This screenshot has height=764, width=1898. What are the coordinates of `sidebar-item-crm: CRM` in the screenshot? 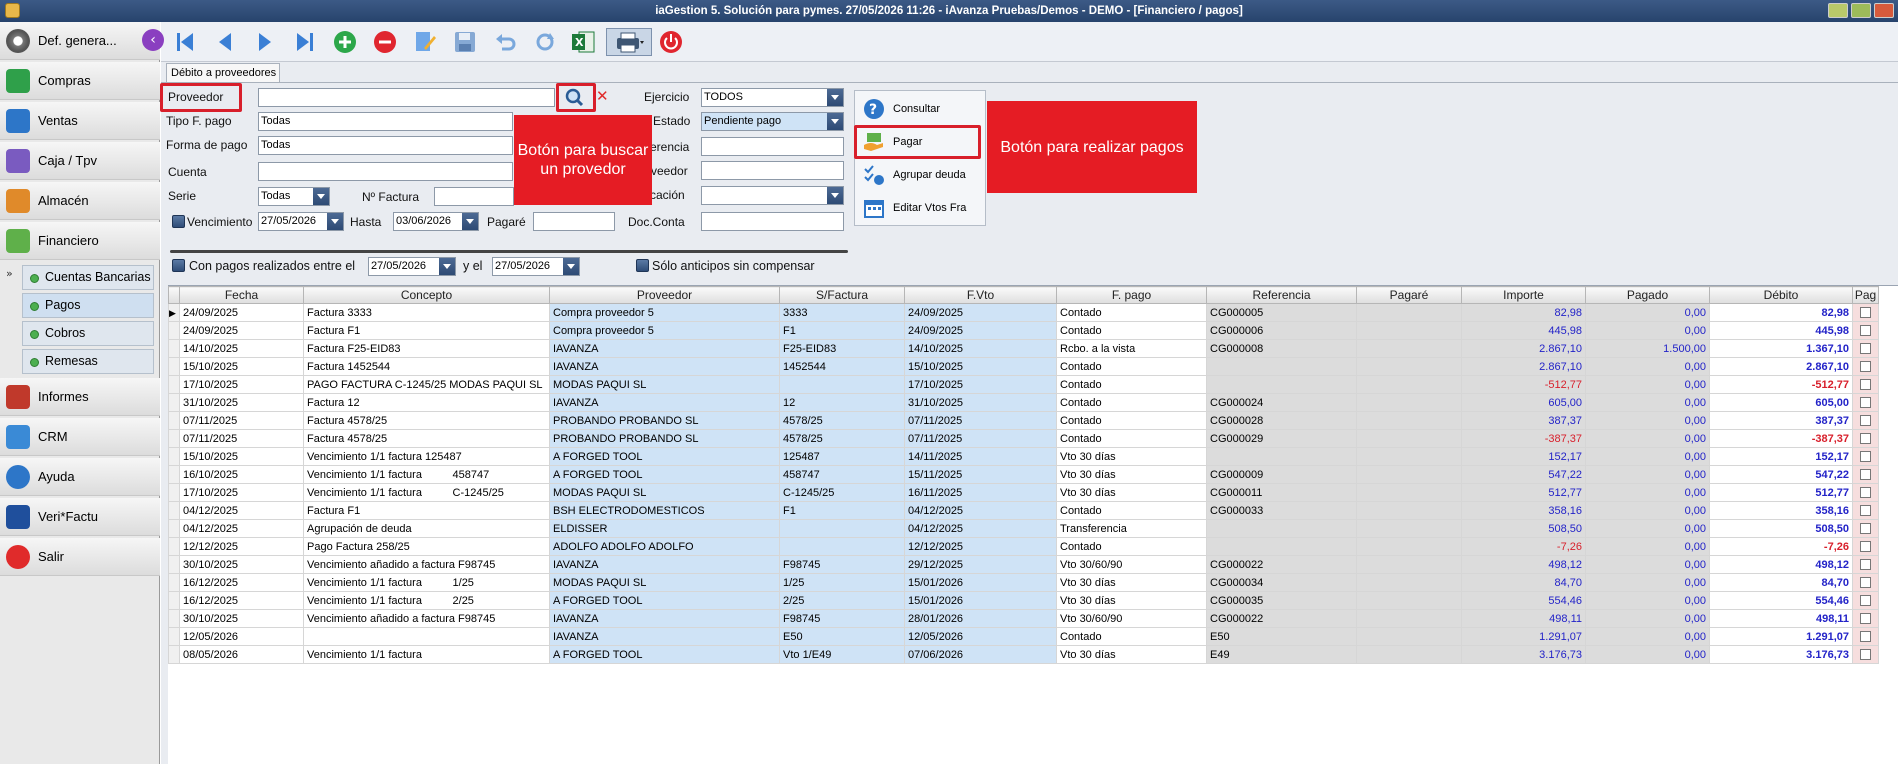 It's located at (80, 437).